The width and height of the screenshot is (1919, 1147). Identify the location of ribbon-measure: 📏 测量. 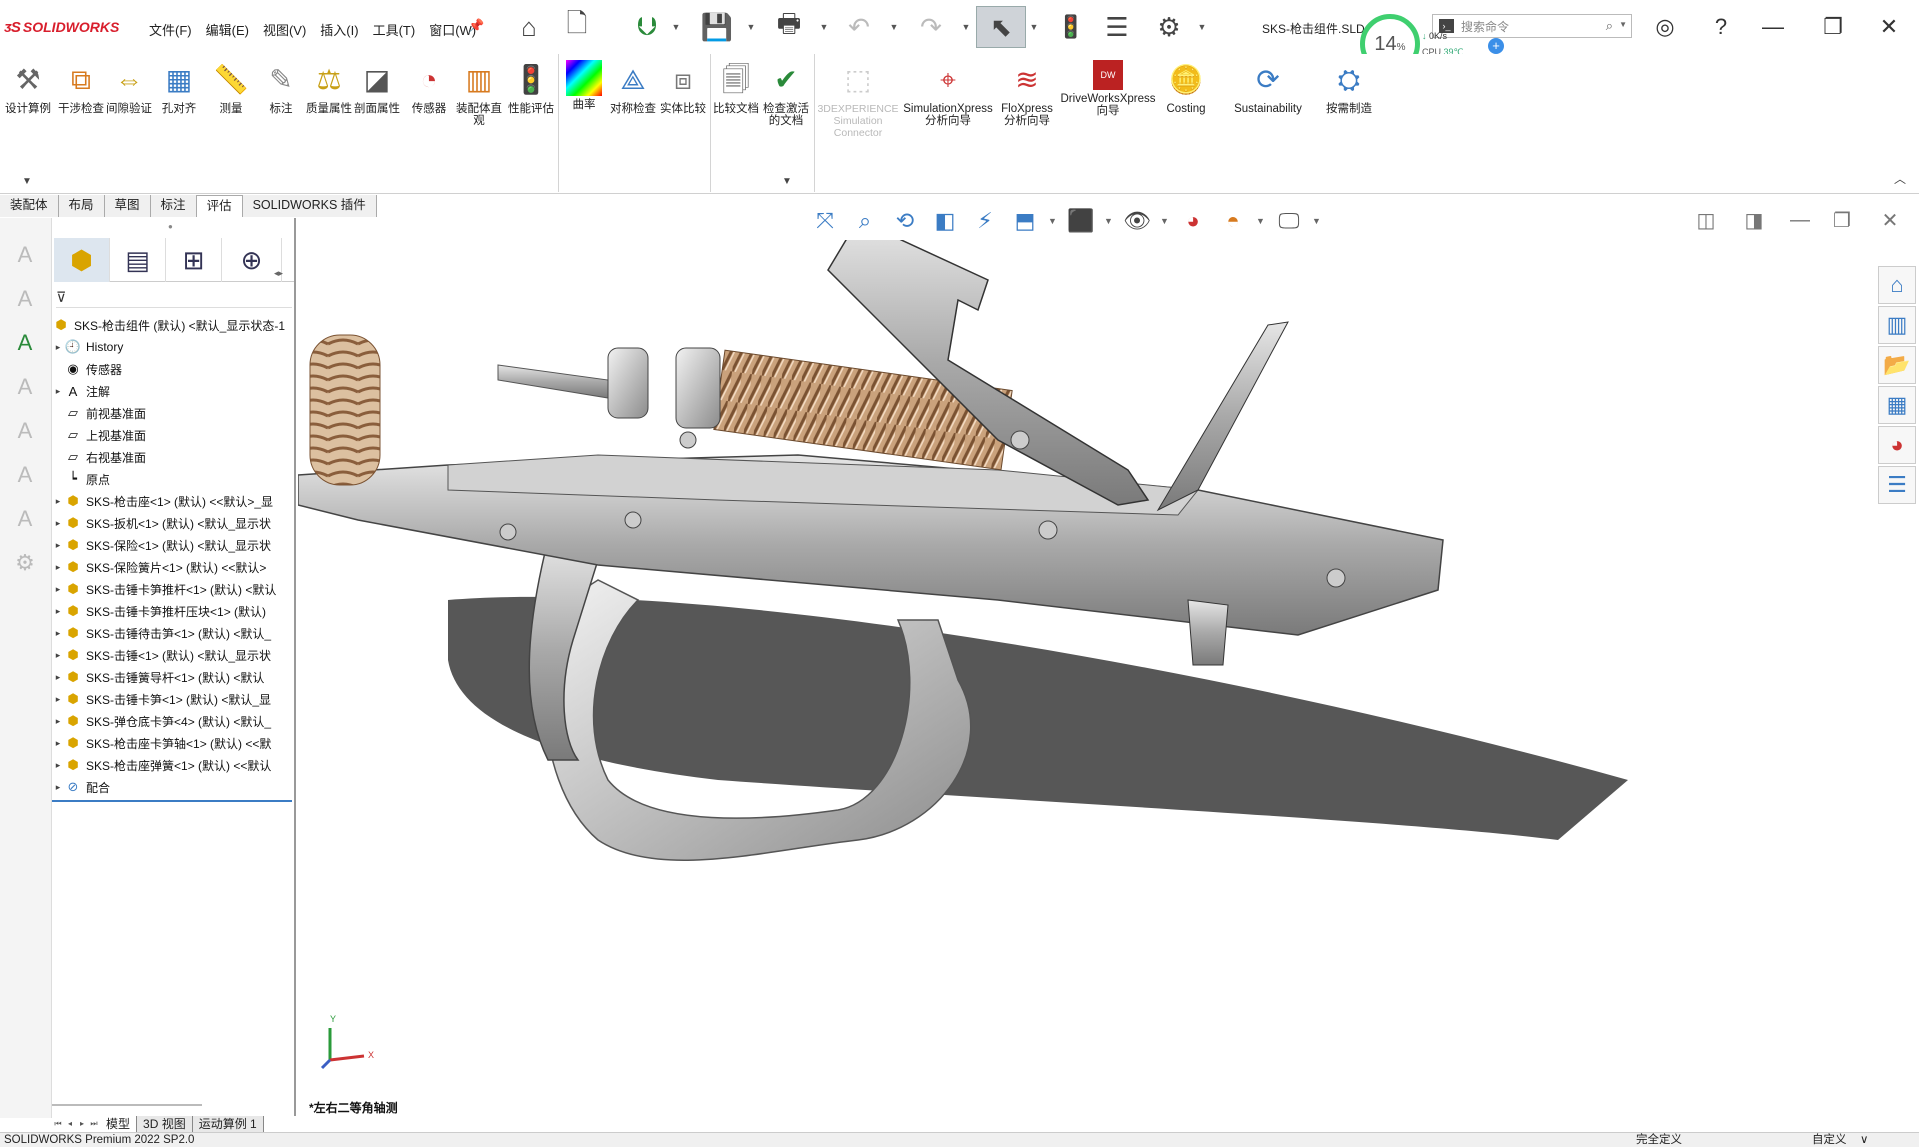
(231, 88).